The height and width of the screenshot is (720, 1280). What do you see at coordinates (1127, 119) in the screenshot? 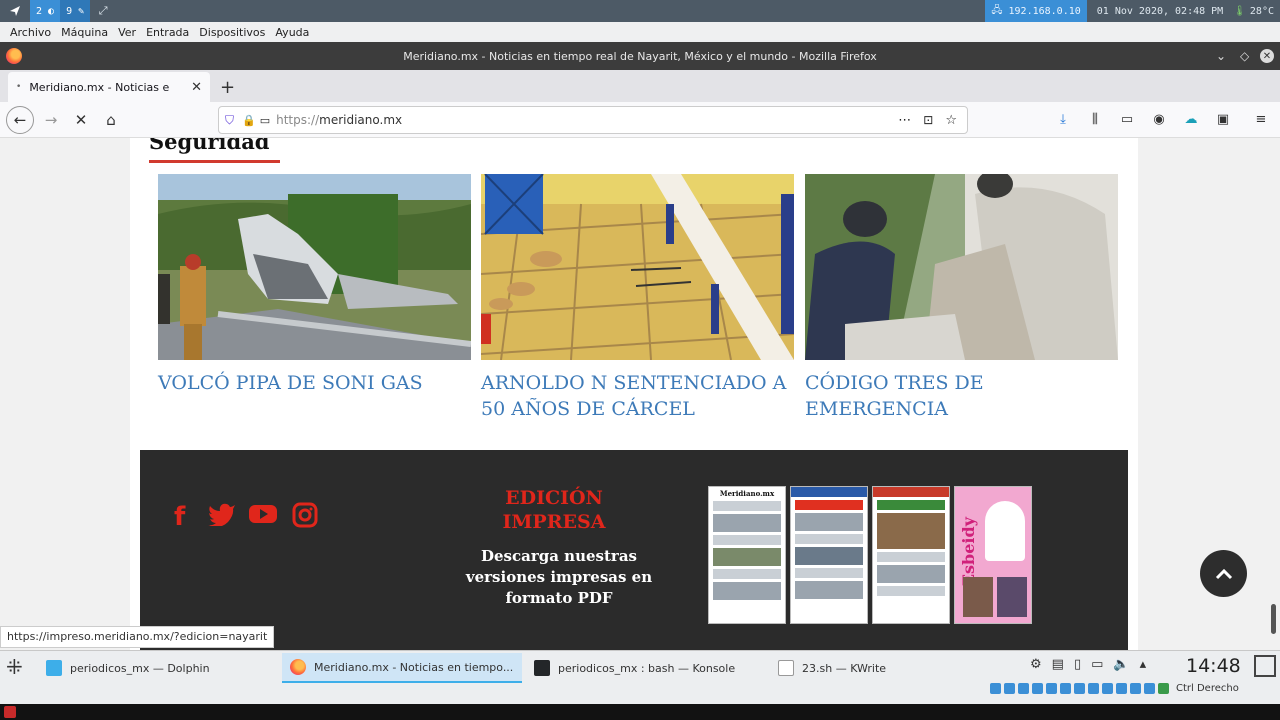
I see `sidebar-icon: ▭` at bounding box center [1127, 119].